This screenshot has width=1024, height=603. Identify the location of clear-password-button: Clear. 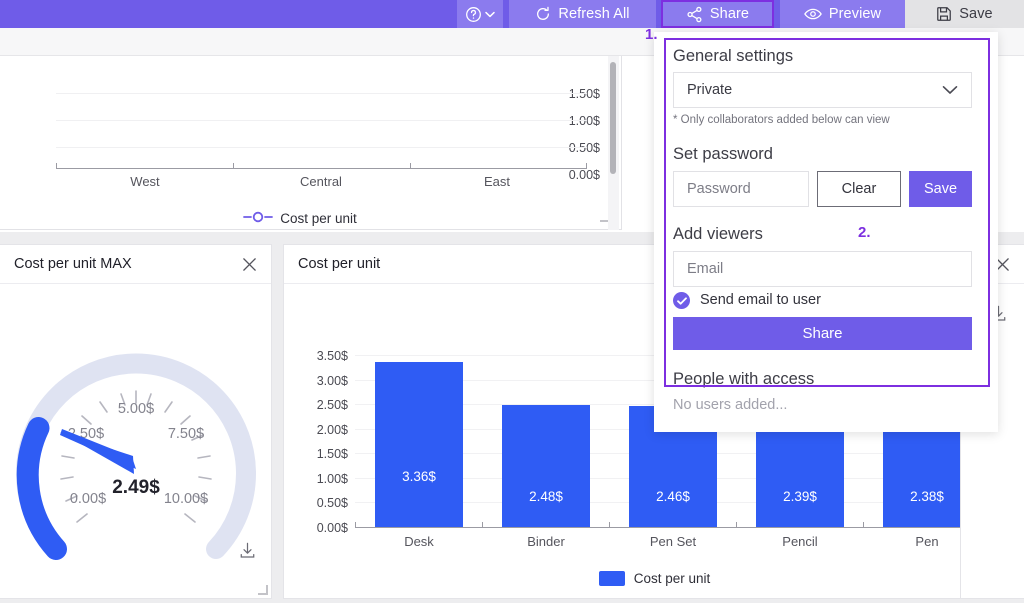
(859, 189).